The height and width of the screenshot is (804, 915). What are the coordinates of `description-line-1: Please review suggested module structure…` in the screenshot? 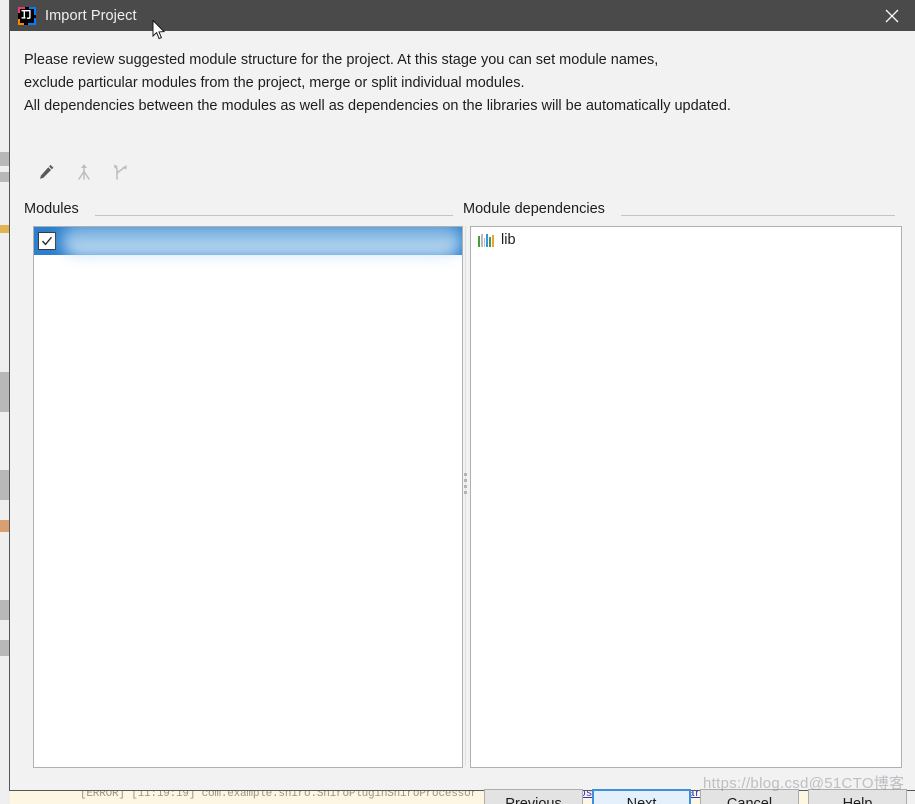 It's located at (341, 60).